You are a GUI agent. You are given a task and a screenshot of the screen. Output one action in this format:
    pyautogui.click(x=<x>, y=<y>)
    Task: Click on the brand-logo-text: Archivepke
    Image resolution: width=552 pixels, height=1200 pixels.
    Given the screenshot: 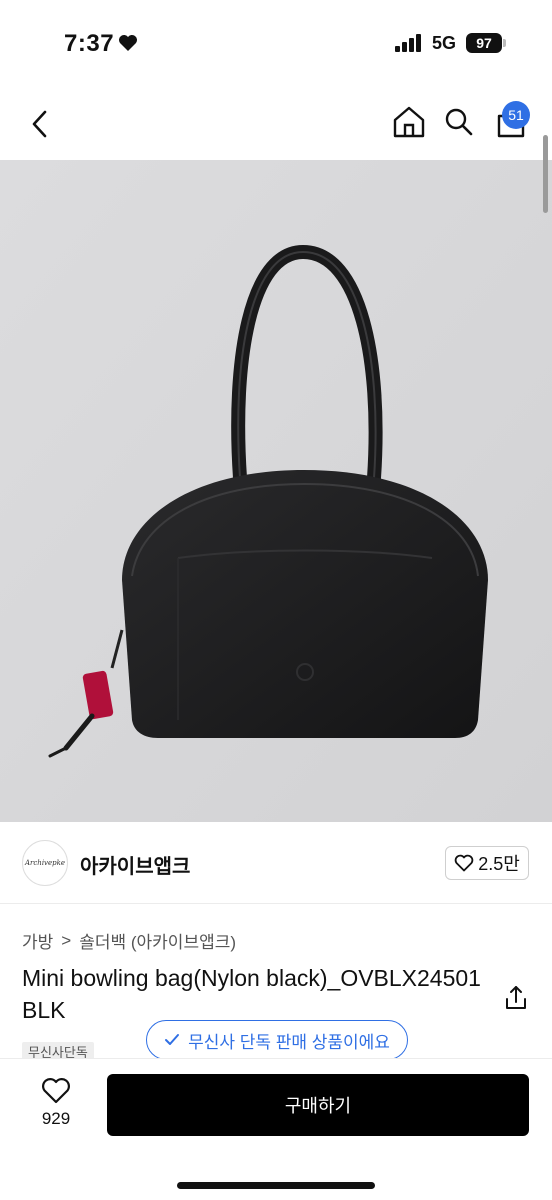 What is the action you would take?
    pyautogui.click(x=45, y=863)
    